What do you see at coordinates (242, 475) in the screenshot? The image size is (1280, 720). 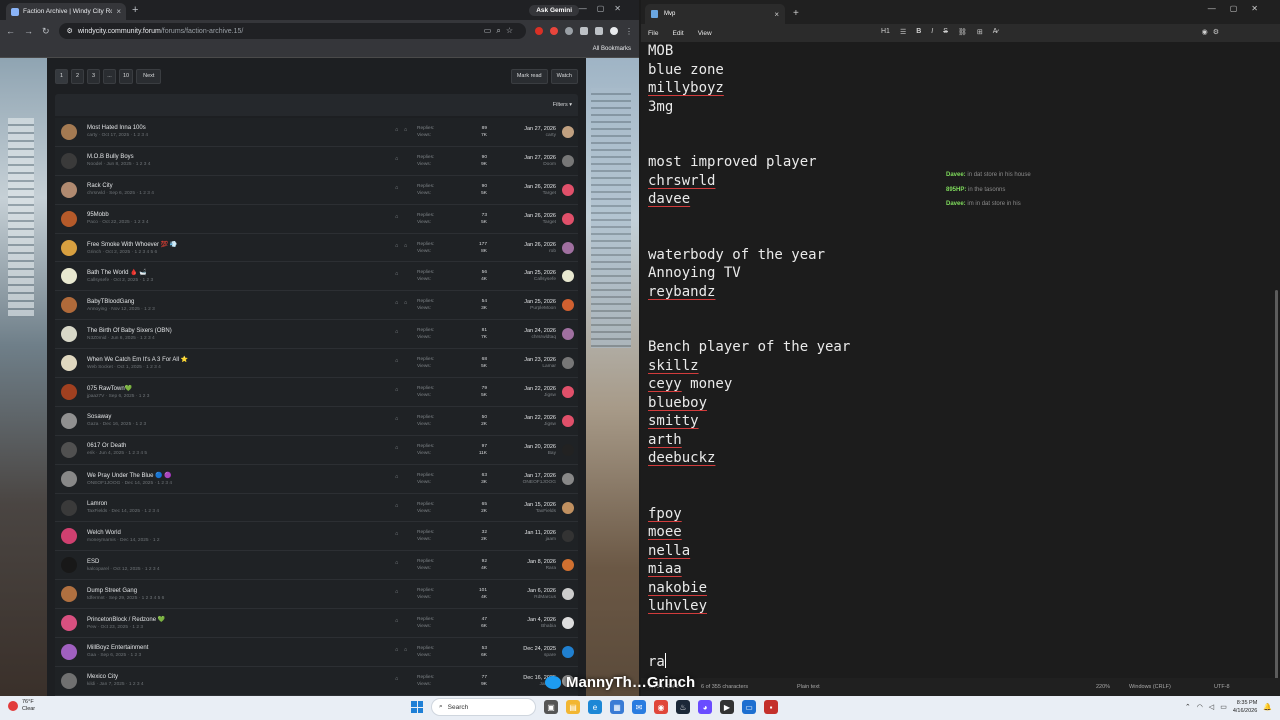 I see `thread-title: We Pray Under The Blue 🔵 🟣` at bounding box center [242, 475].